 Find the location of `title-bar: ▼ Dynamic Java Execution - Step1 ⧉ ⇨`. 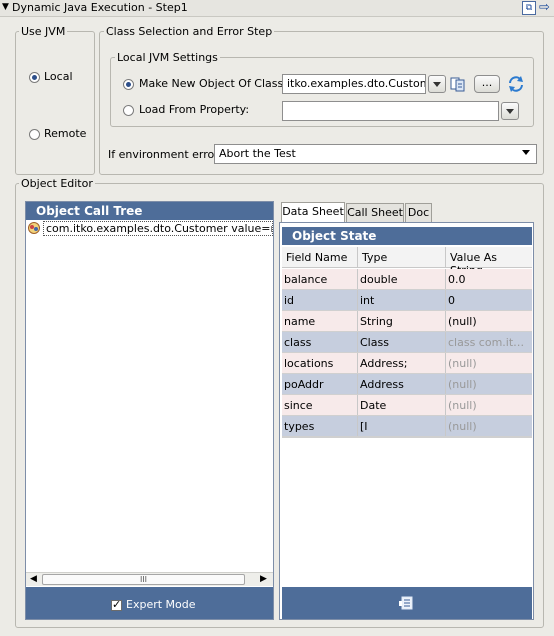

title-bar: ▼ Dynamic Java Execution - Step1 ⧉ ⇨ is located at coordinates (277, 8).